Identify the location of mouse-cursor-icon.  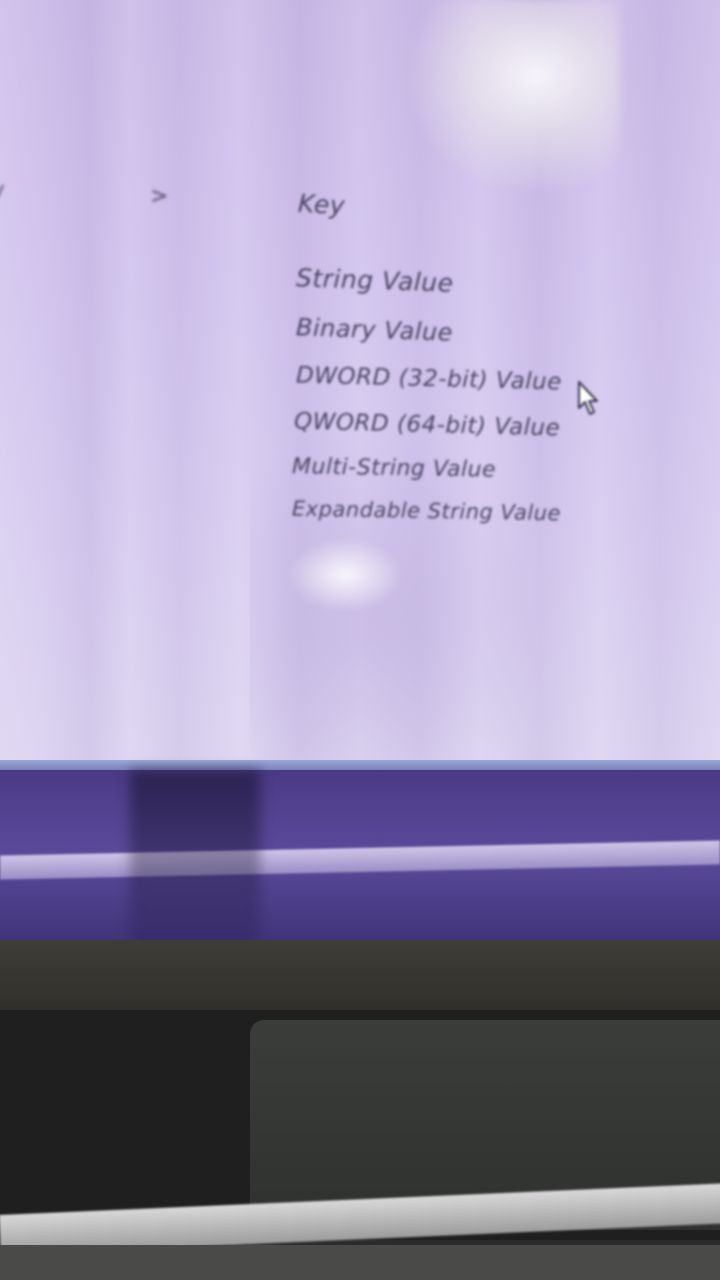
(588, 398).